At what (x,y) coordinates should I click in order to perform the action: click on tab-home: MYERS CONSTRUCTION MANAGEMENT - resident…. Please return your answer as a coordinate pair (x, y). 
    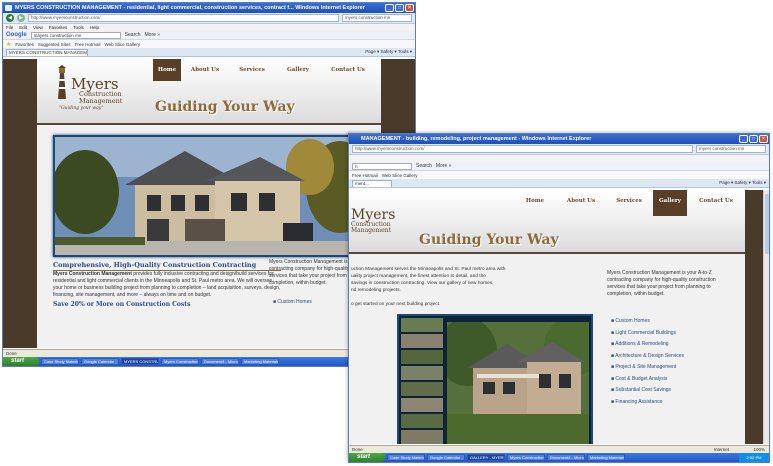
    Looking at the image, I should click on (47, 52).